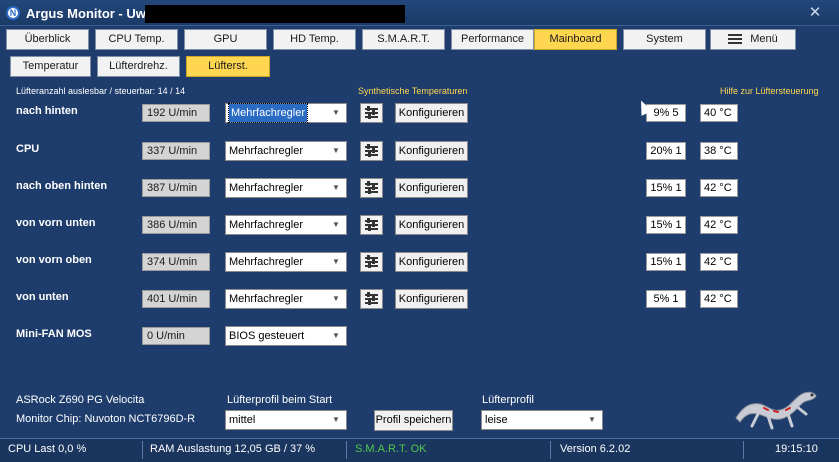  Describe the element at coordinates (54, 260) in the screenshot. I see `fan-name: von vorn oben` at that location.